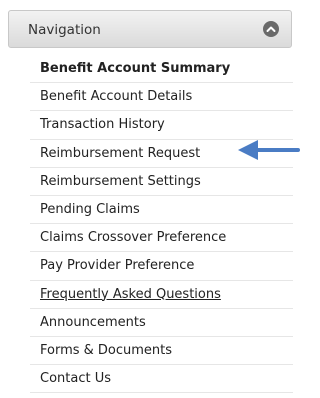 The image size is (320, 398). I want to click on nav-item-forms-documents: Forms & Documents, so click(161, 351).